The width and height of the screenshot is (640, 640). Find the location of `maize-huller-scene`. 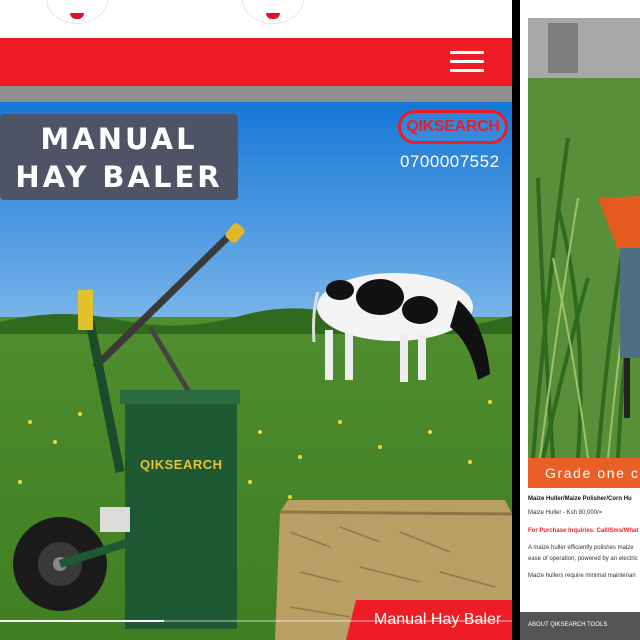

maize-huller-scene is located at coordinates (584, 238).